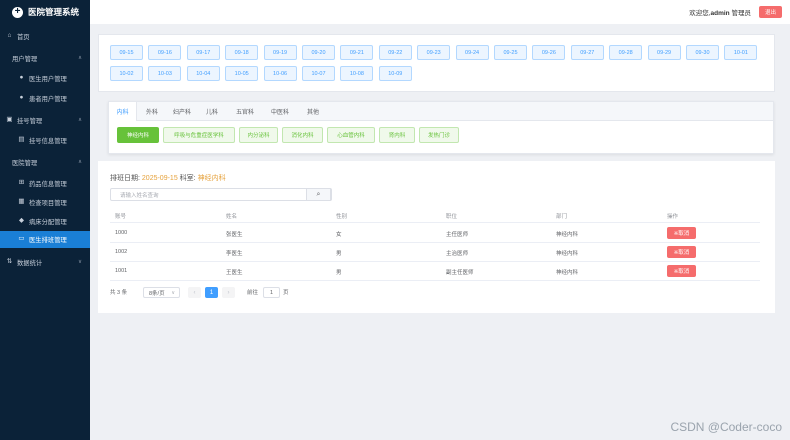 The height and width of the screenshot is (440, 790). Describe the element at coordinates (165, 73) in the screenshot. I see `date-chip: 10-03` at that location.